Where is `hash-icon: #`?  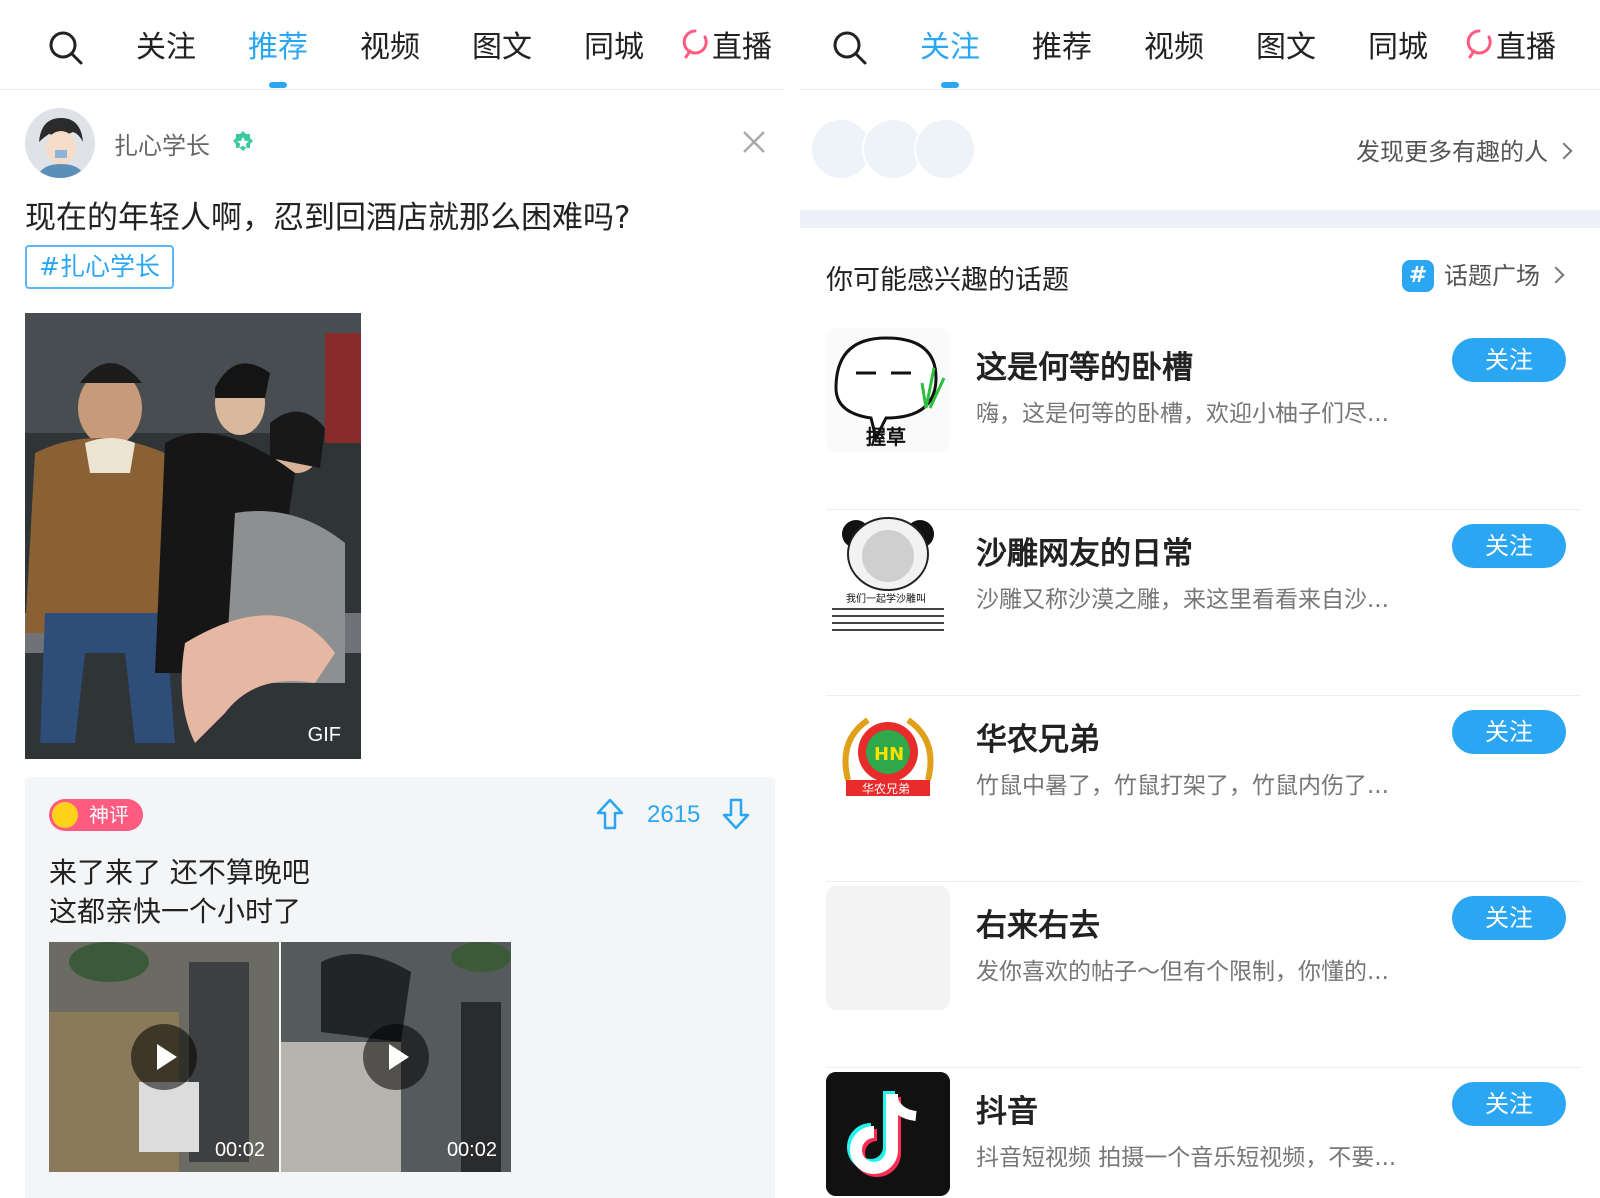
hash-icon: # is located at coordinates (1418, 276).